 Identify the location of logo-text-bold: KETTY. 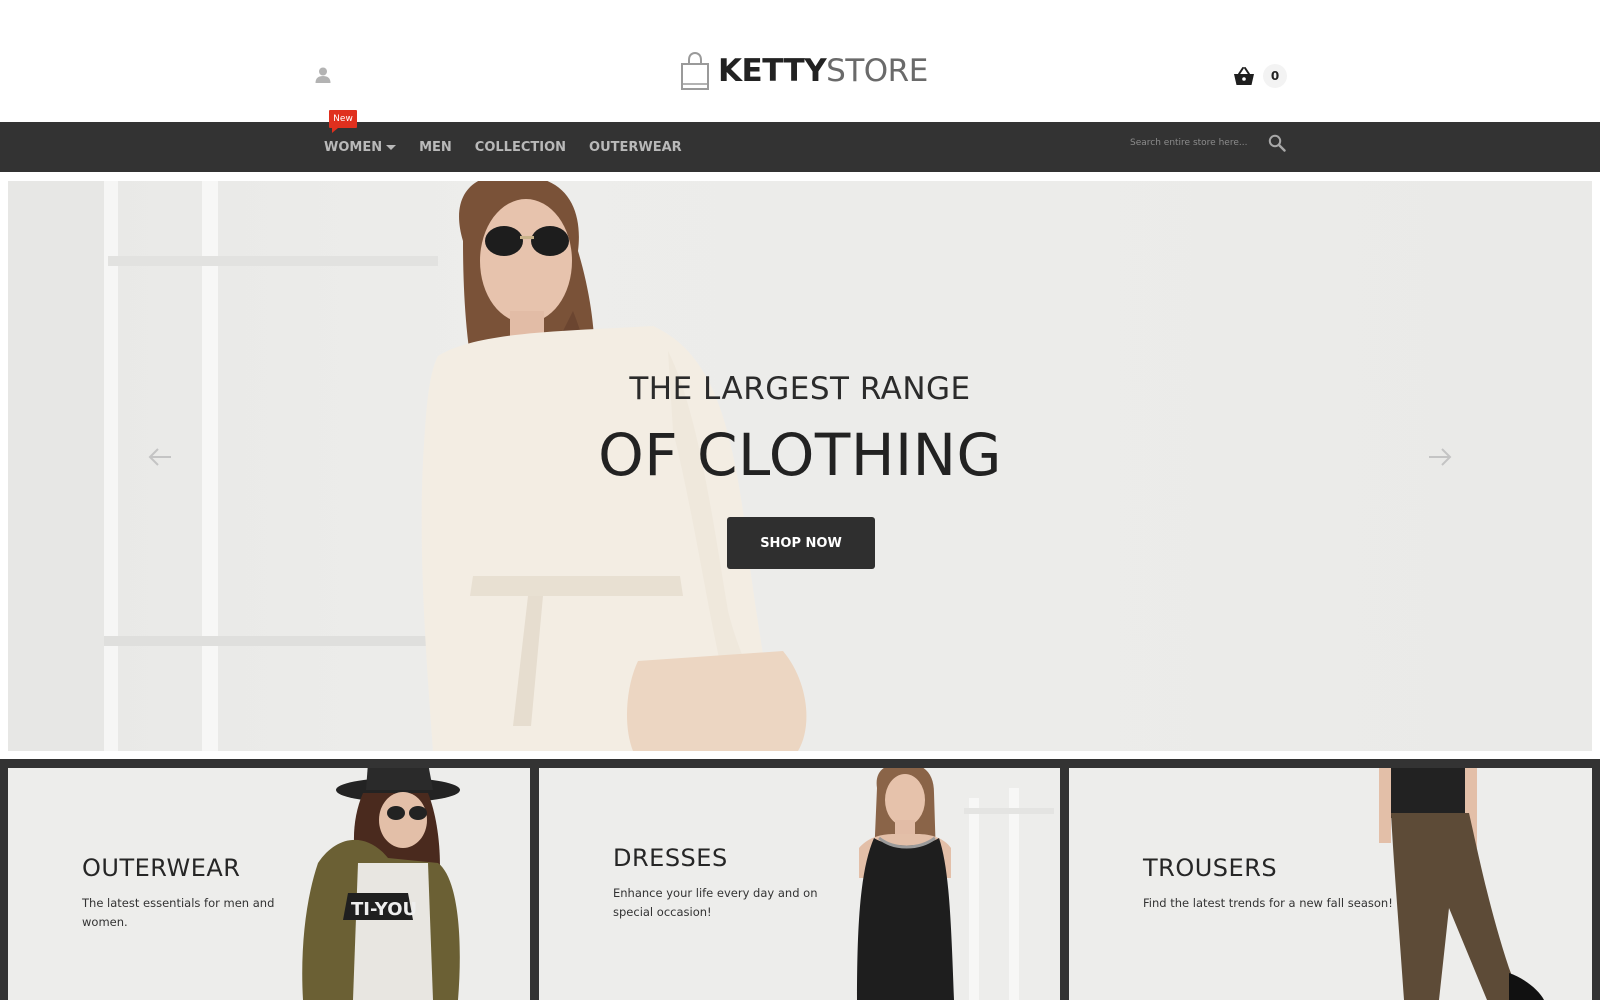
(772, 70).